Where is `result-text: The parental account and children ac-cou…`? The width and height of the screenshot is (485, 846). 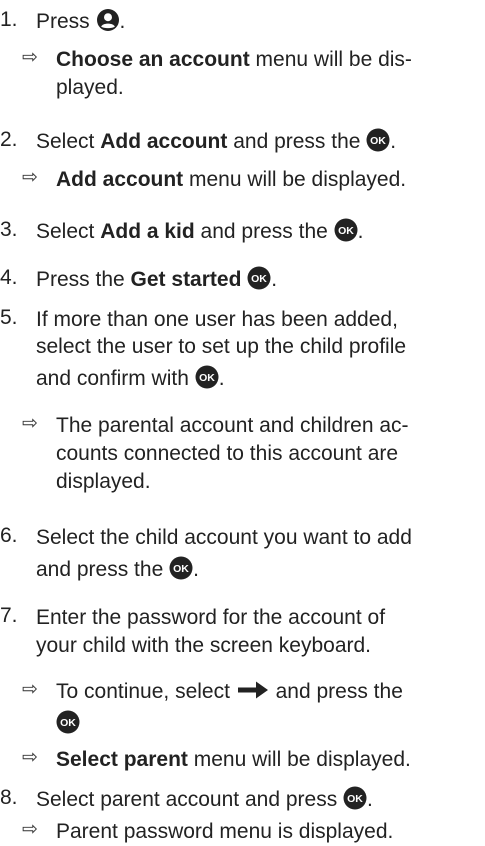 result-text: The parental account and children ac-cou… is located at coordinates (267, 454).